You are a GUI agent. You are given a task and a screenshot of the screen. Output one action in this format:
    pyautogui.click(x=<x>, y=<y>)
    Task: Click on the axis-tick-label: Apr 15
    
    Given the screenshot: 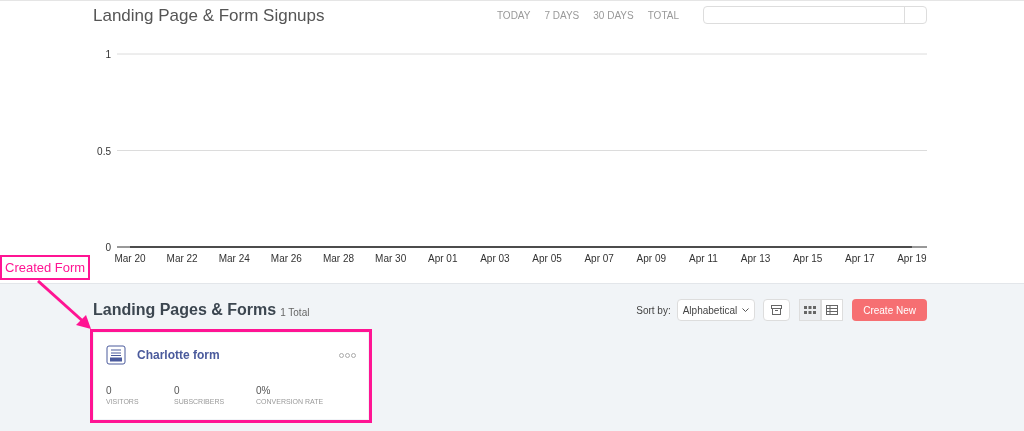 What is the action you would take?
    pyautogui.click(x=807, y=258)
    